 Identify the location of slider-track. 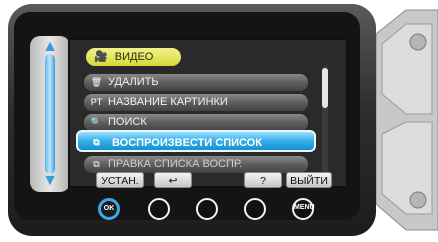
(50, 114).